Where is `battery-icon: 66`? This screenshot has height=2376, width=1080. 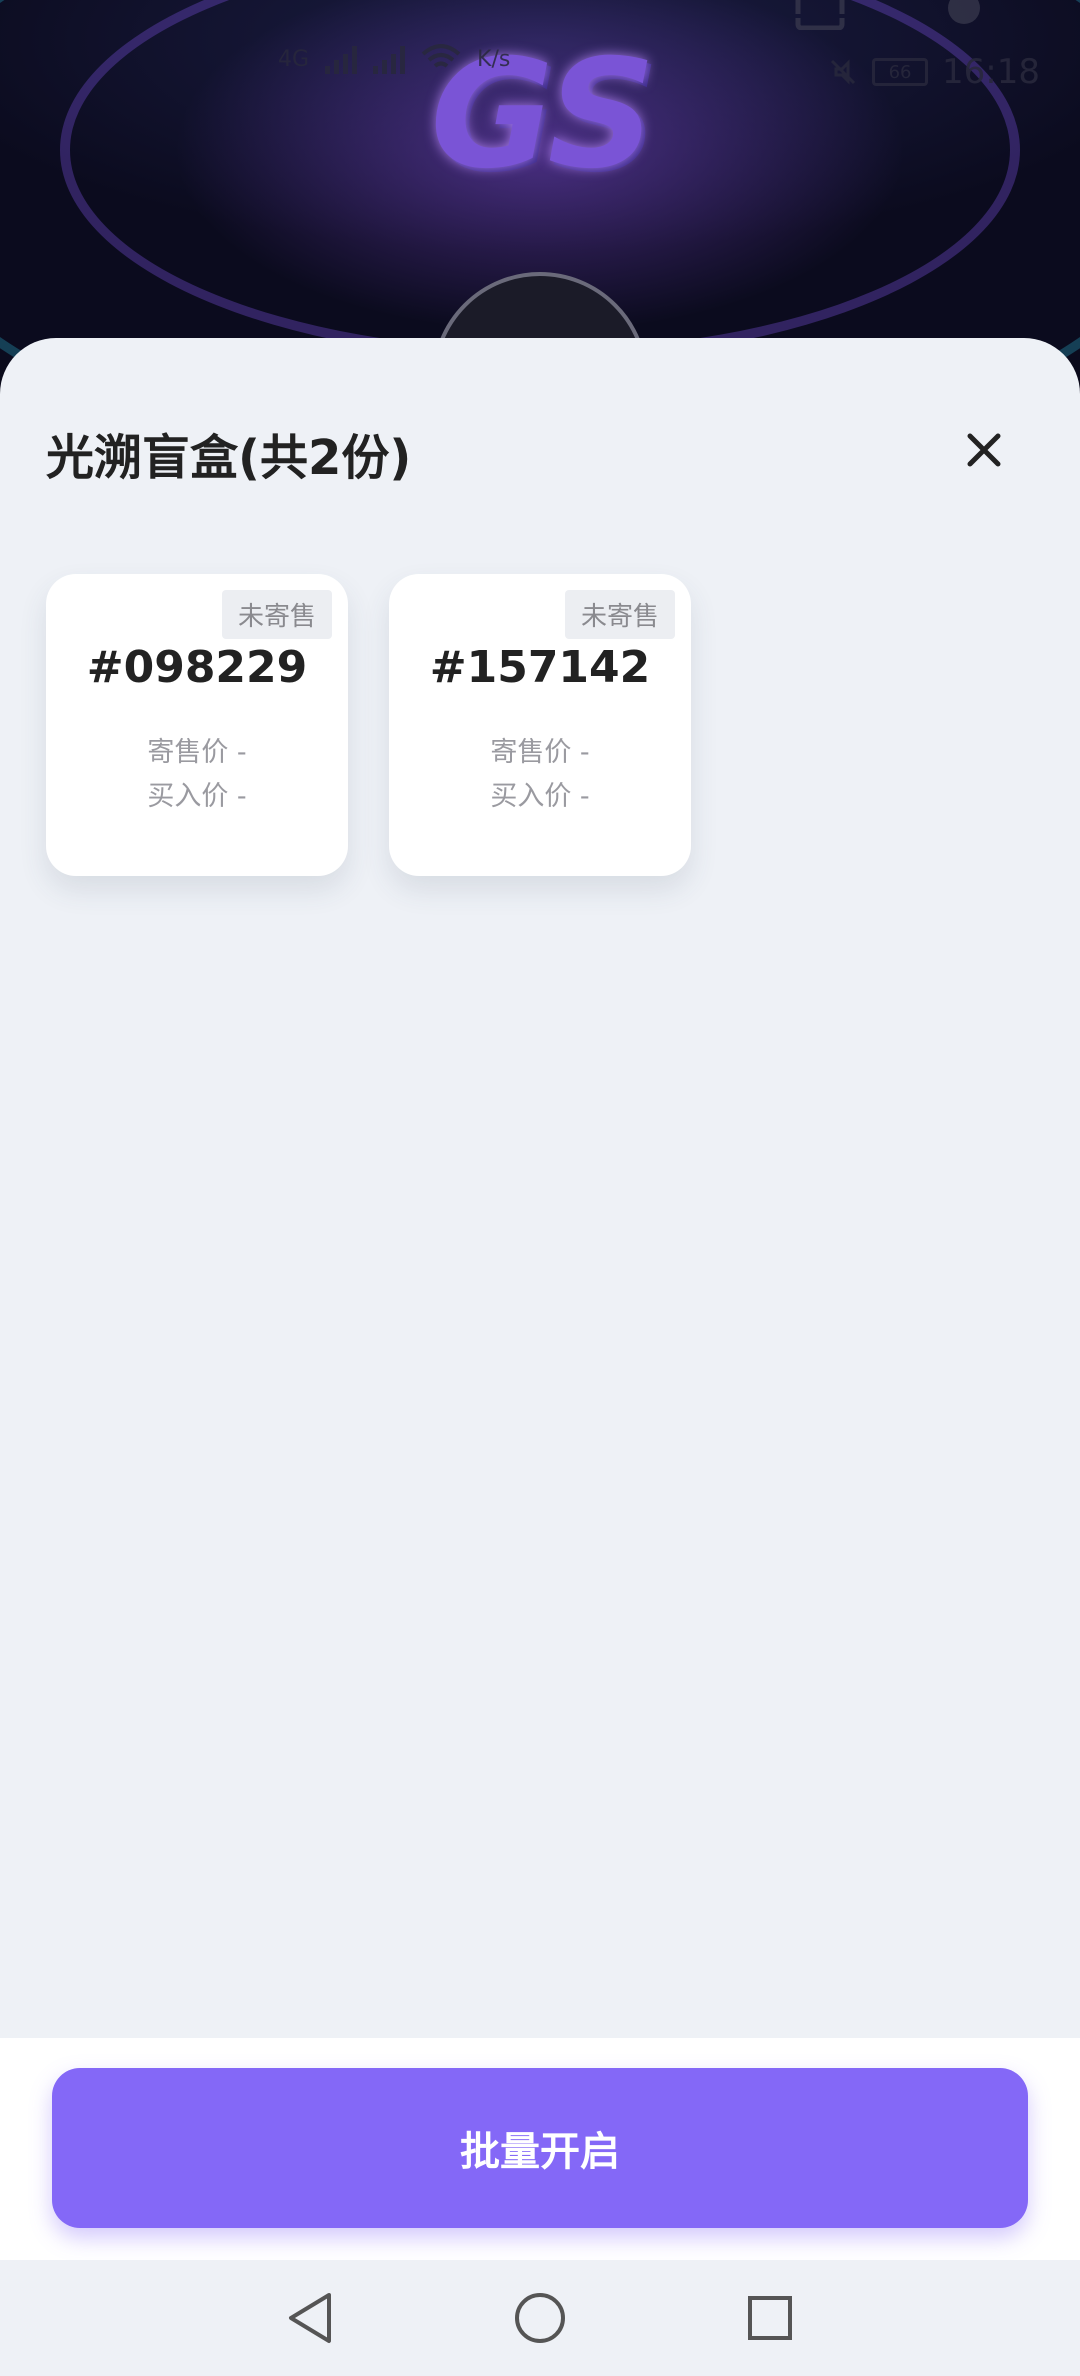
battery-icon: 66 is located at coordinates (900, 72).